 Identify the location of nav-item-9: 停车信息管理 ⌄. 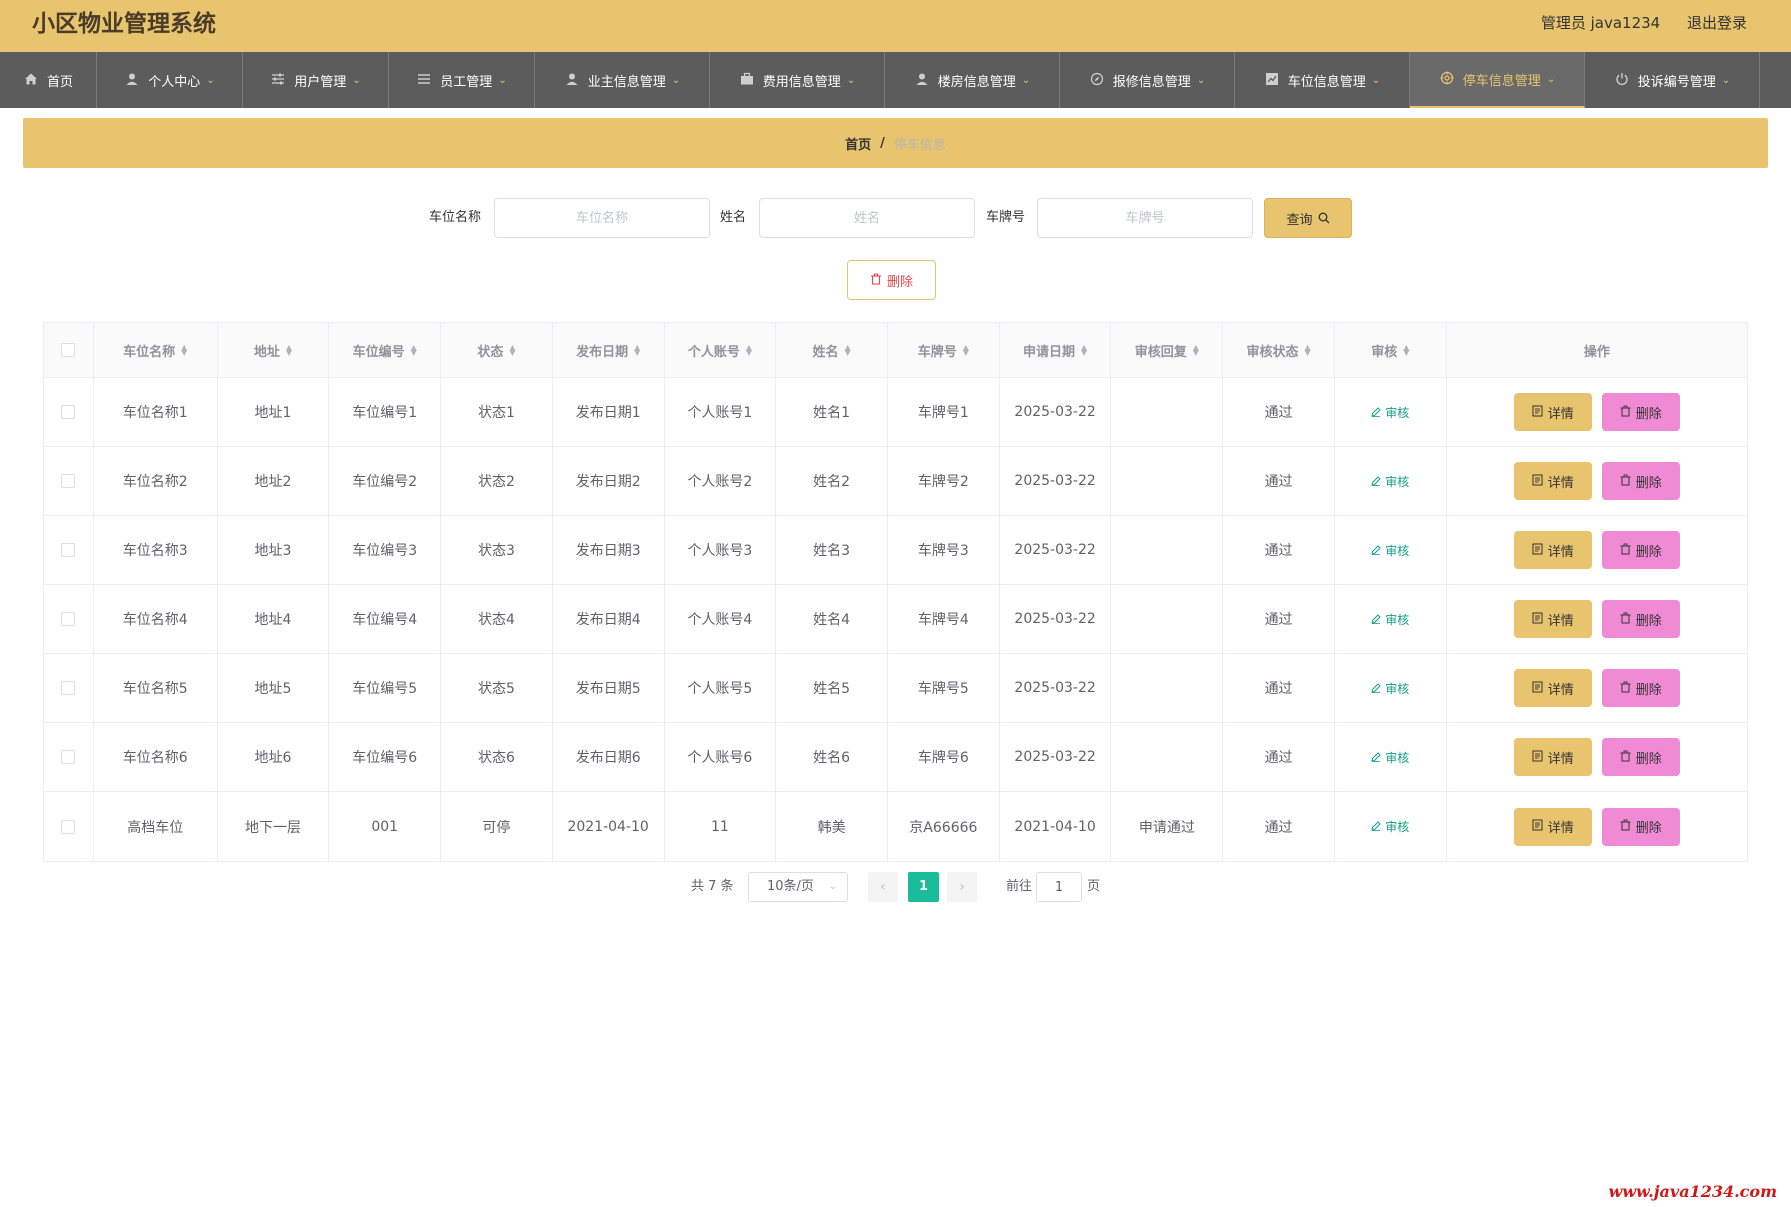
(1497, 80).